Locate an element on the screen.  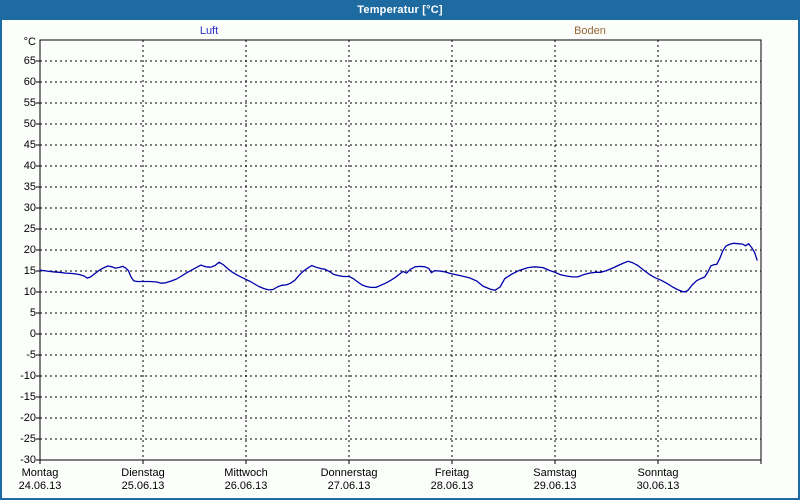
window-title: Temperatur [°C] is located at coordinates (400, 10).